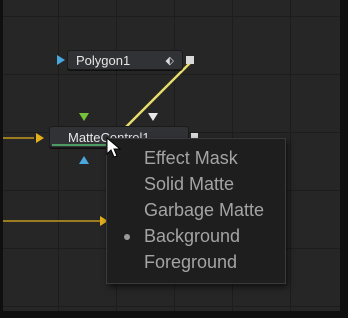  What do you see at coordinates (153, 117) in the screenshot?
I see `matte-input-port` at bounding box center [153, 117].